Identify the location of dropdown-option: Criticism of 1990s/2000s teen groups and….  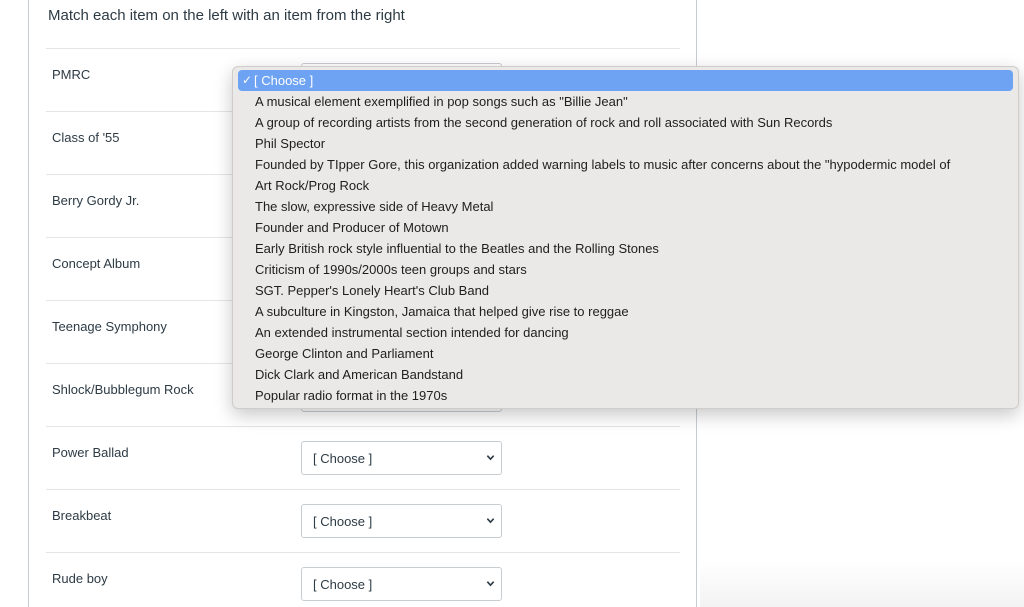
(391, 269).